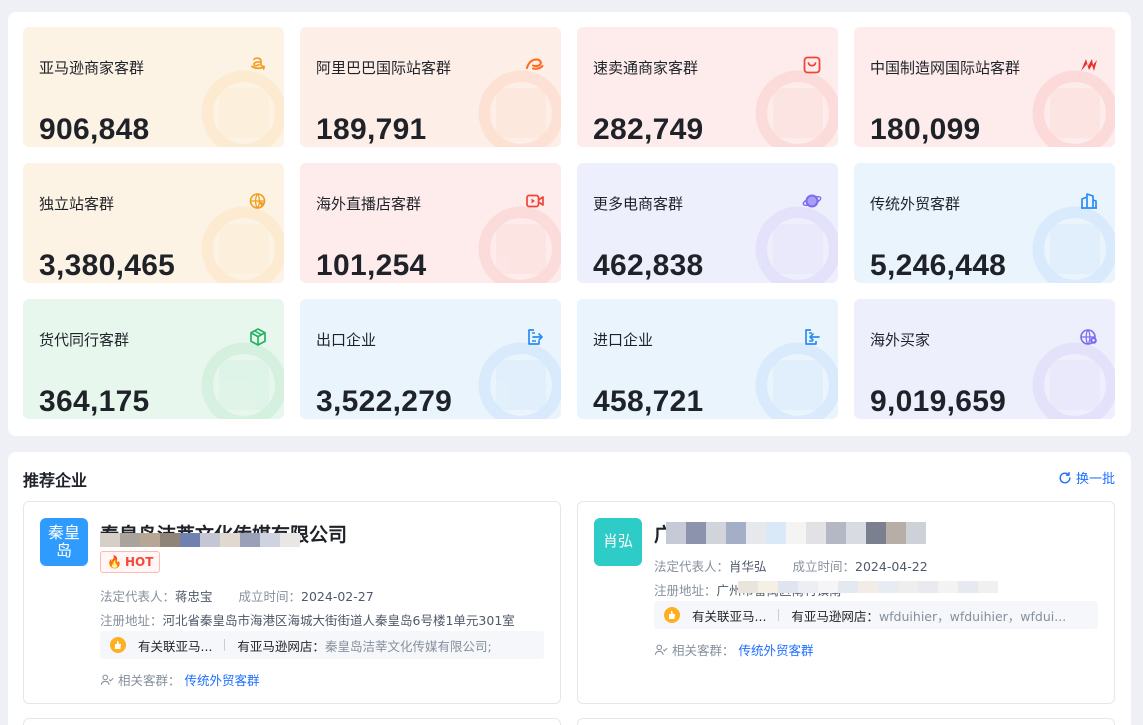  What do you see at coordinates (369, 204) in the screenshot?
I see `stat-title: 海外直播店客群` at bounding box center [369, 204].